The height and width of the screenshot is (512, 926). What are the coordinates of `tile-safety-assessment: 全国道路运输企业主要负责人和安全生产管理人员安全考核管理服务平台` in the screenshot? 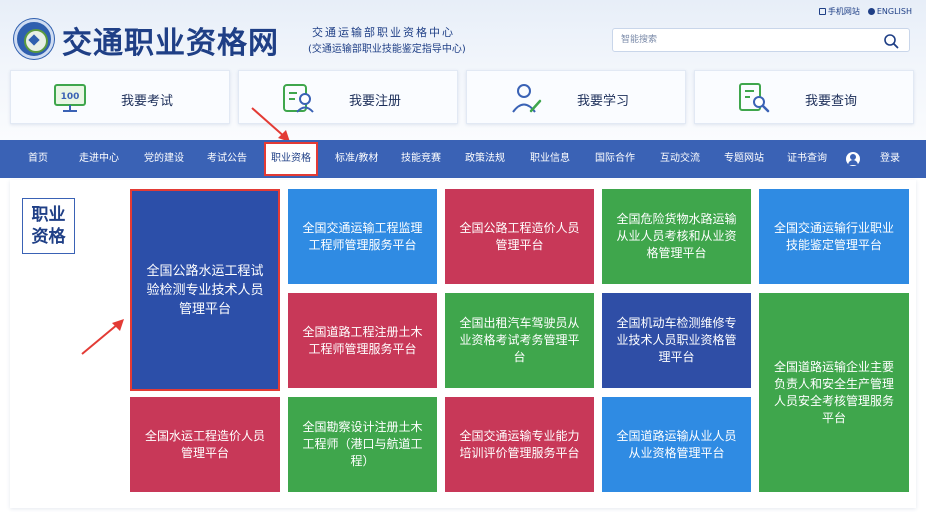 It's located at (834, 392).